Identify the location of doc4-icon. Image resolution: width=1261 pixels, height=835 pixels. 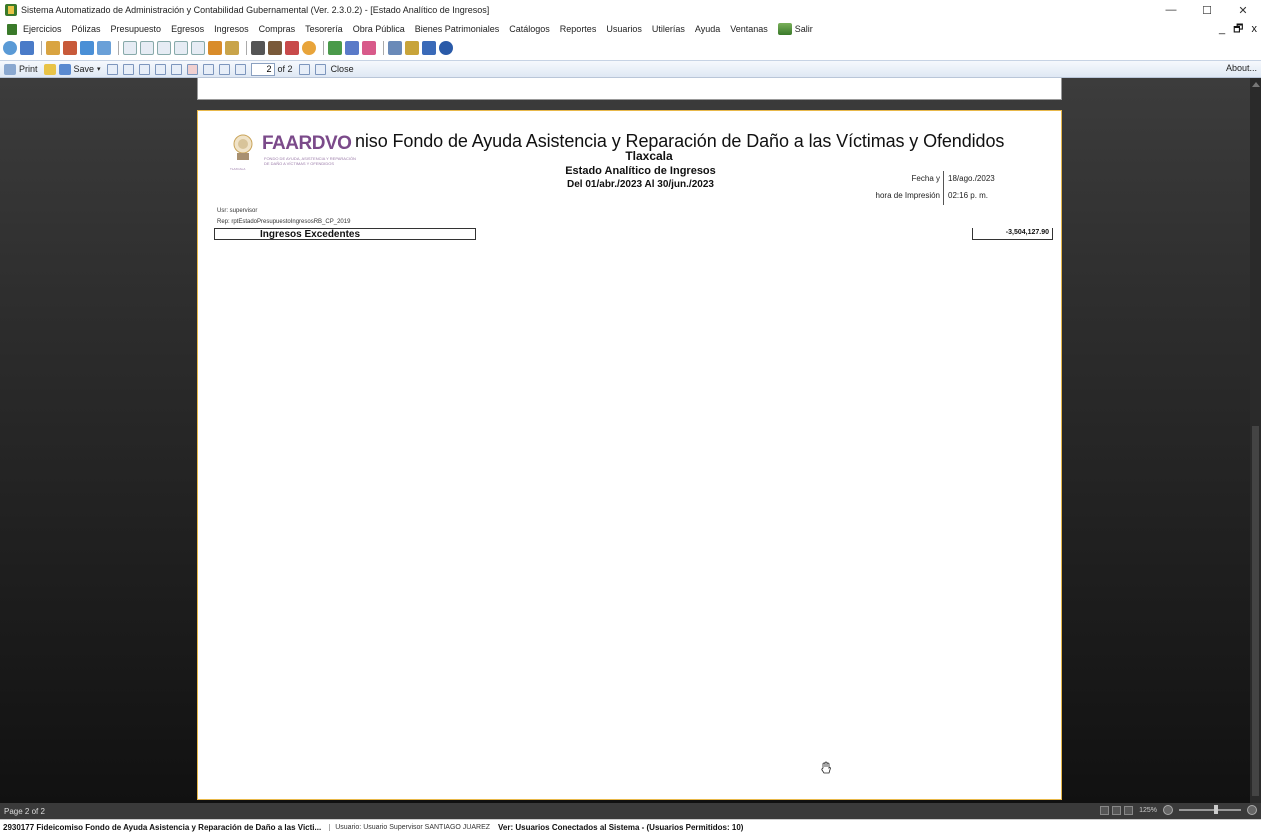
(181, 48).